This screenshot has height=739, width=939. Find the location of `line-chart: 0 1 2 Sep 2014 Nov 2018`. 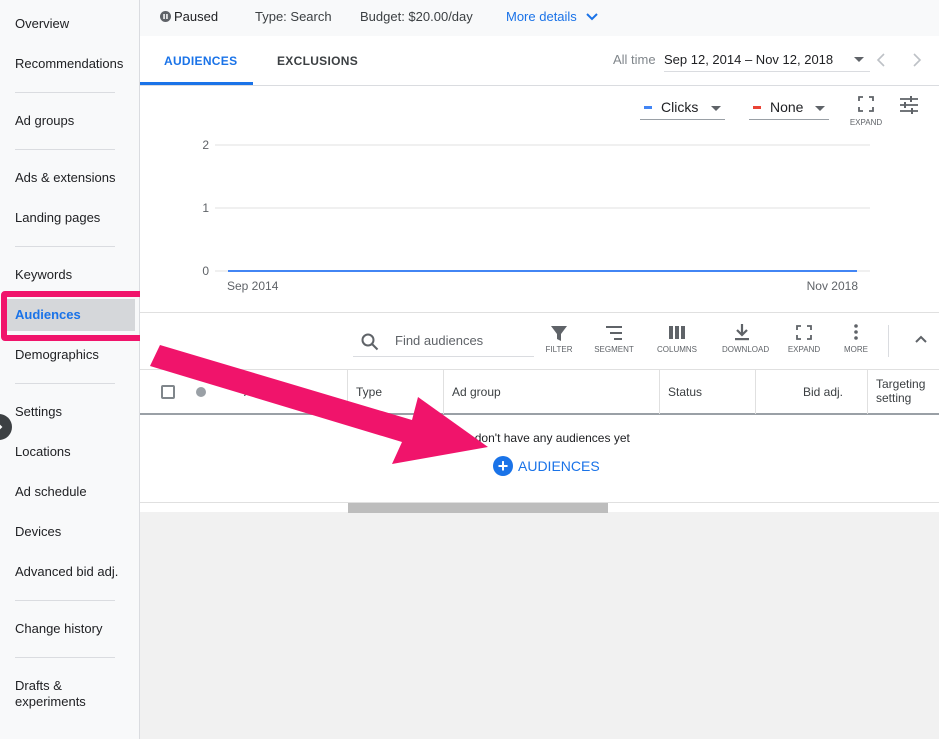

line-chart: 0 1 2 Sep 2014 Nov 2018 is located at coordinates (536, 215).